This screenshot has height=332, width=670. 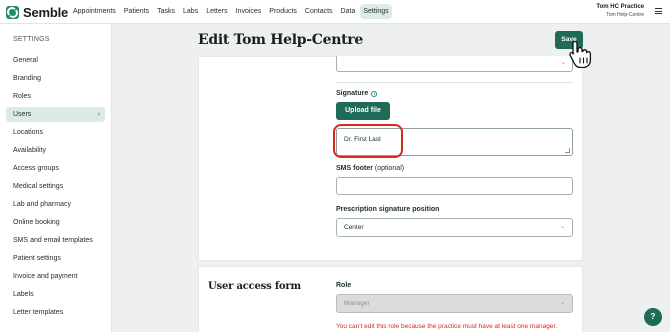 I want to click on sms-footer-label: SMS footer (optional), so click(x=370, y=168).